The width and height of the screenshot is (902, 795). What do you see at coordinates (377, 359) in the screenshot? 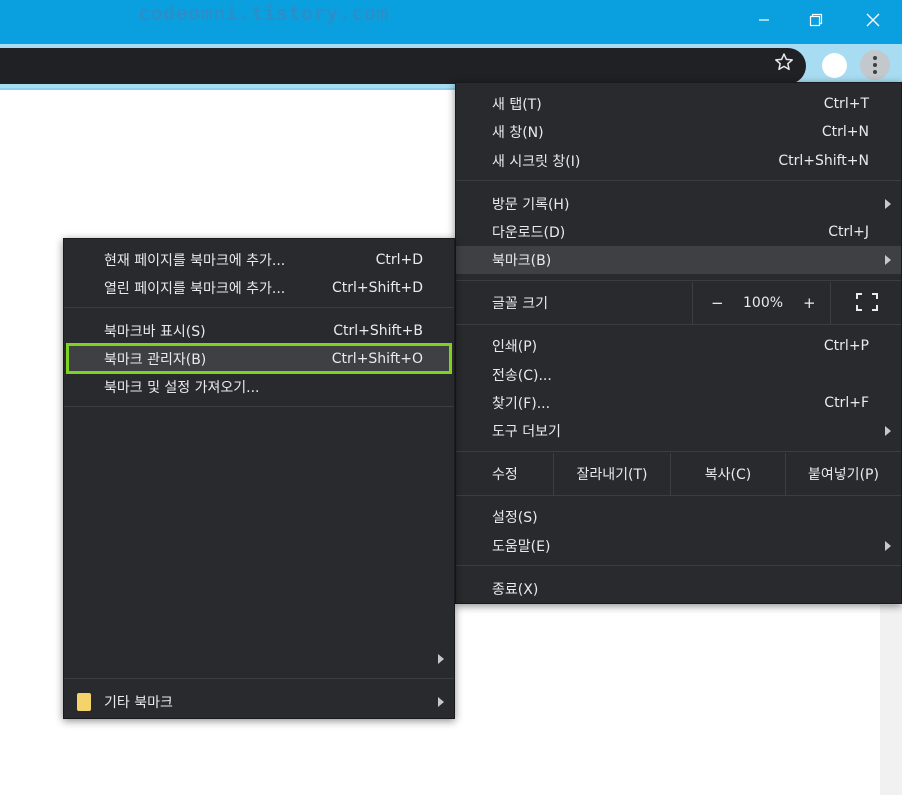
I see `menu-item-shortcut: Ctrl+Shift+O` at bounding box center [377, 359].